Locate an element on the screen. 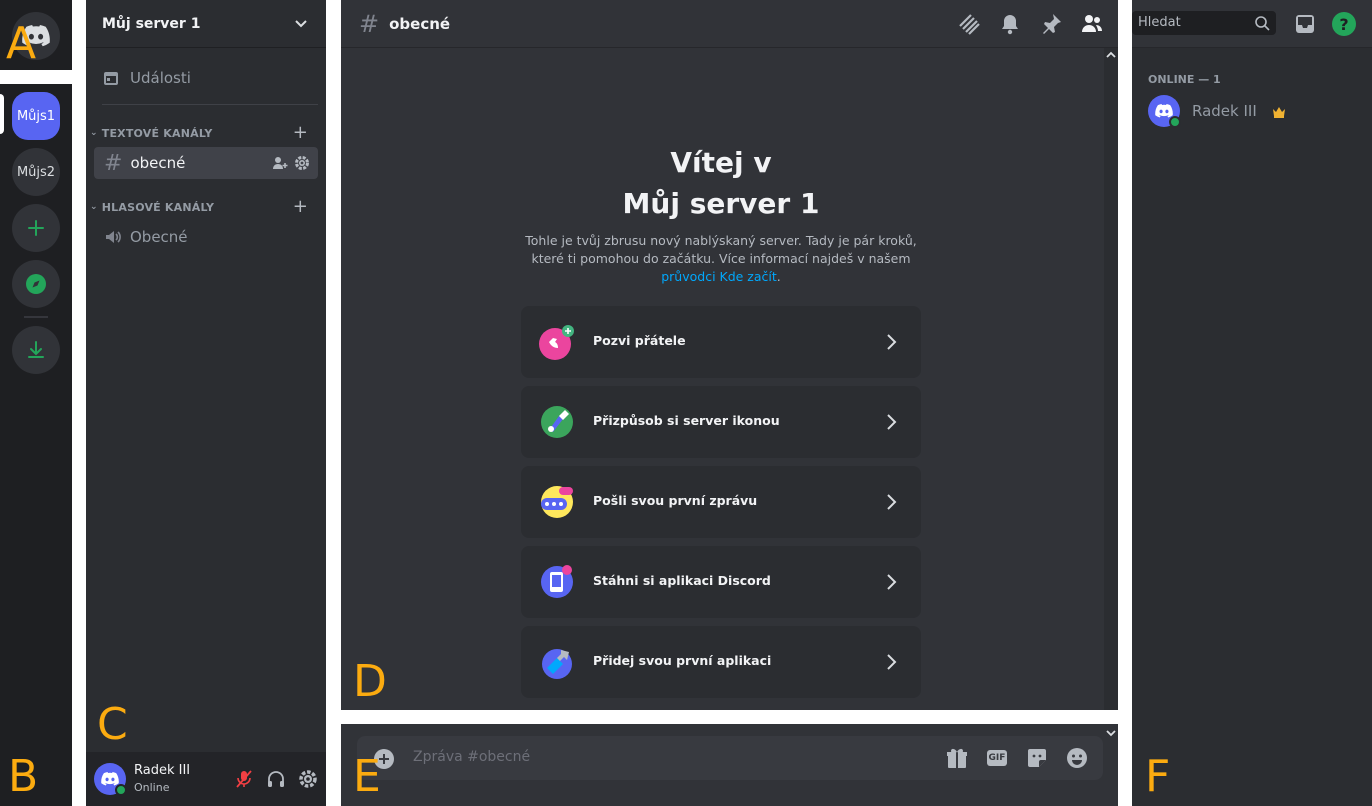  pin-icon is located at coordinates (1051, 24).